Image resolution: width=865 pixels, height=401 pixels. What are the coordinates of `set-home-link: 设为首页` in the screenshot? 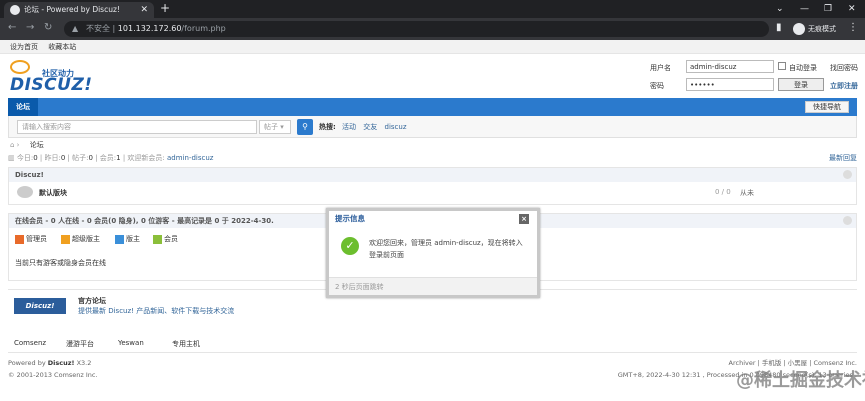 It's located at (24, 47).